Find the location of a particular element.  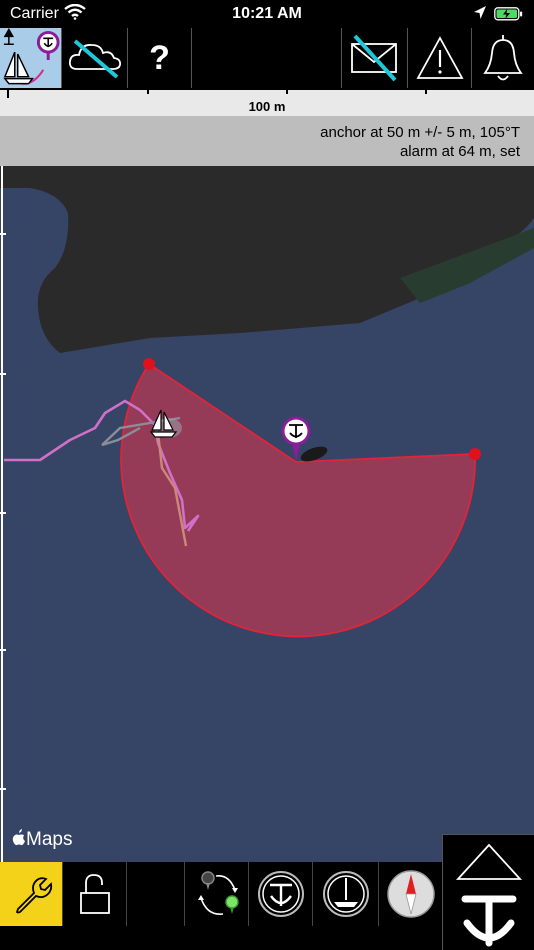

warning-icon is located at coordinates (439, 57).